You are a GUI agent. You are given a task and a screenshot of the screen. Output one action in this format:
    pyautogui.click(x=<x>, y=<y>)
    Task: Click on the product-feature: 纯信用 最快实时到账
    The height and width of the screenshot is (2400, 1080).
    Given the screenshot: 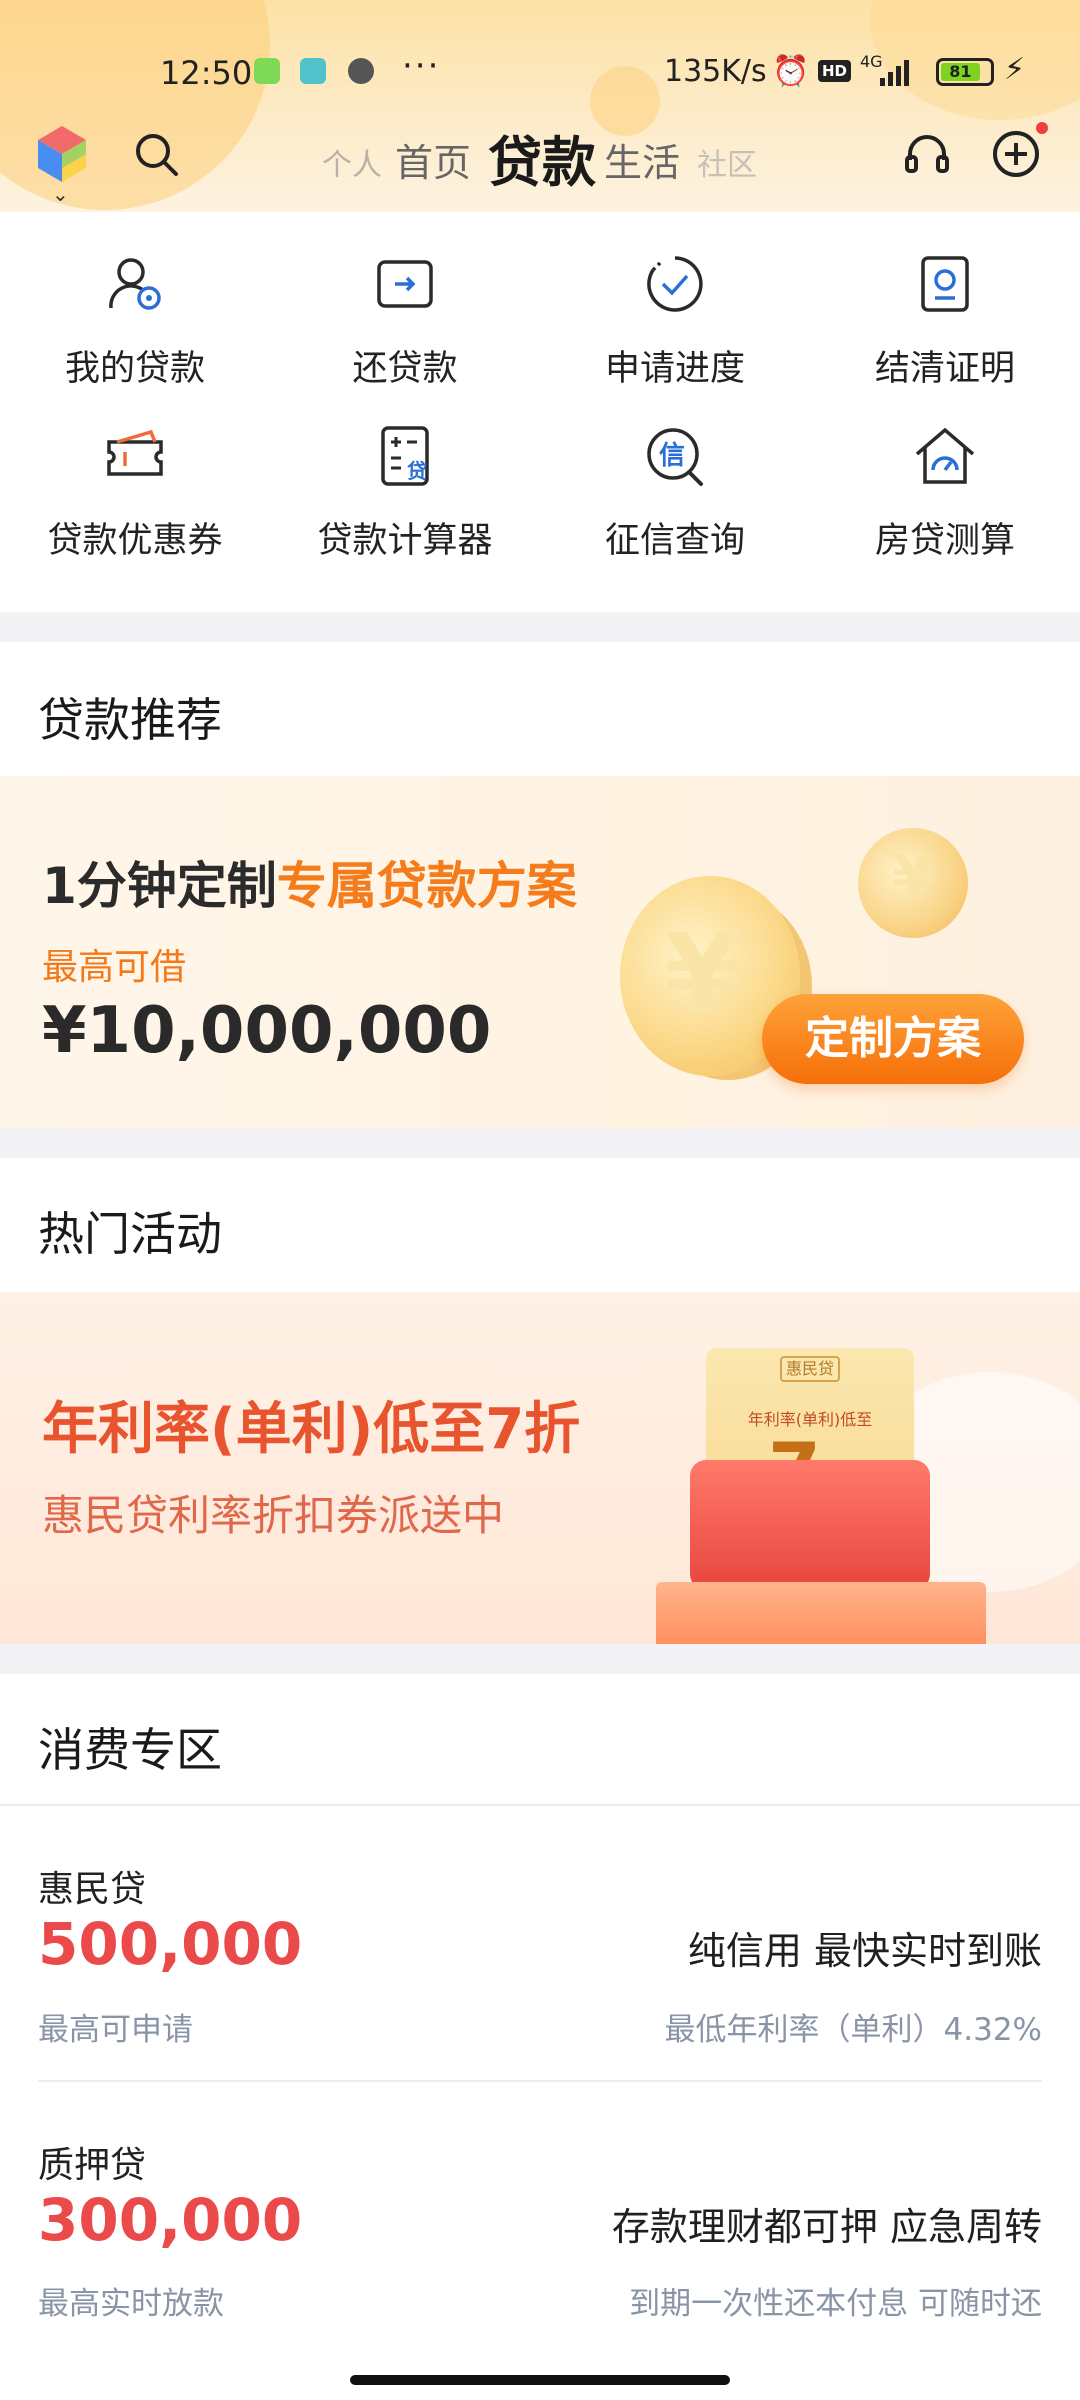 What is the action you would take?
    pyautogui.click(x=864, y=1951)
    